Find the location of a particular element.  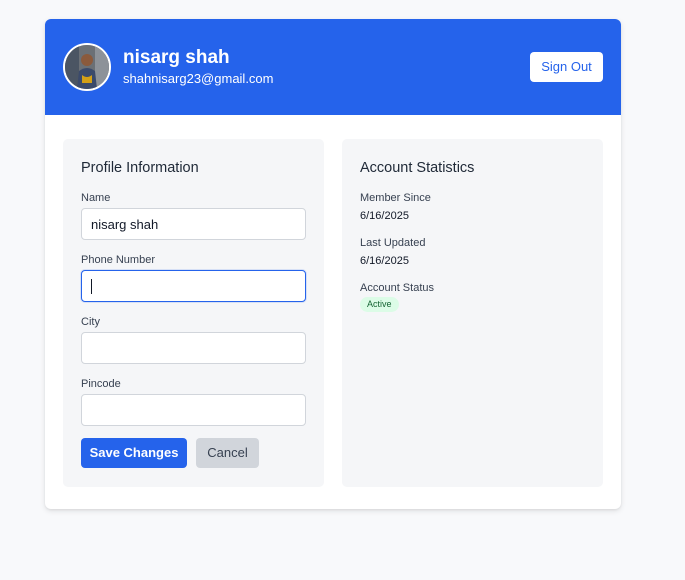

text-caret is located at coordinates (91, 286).